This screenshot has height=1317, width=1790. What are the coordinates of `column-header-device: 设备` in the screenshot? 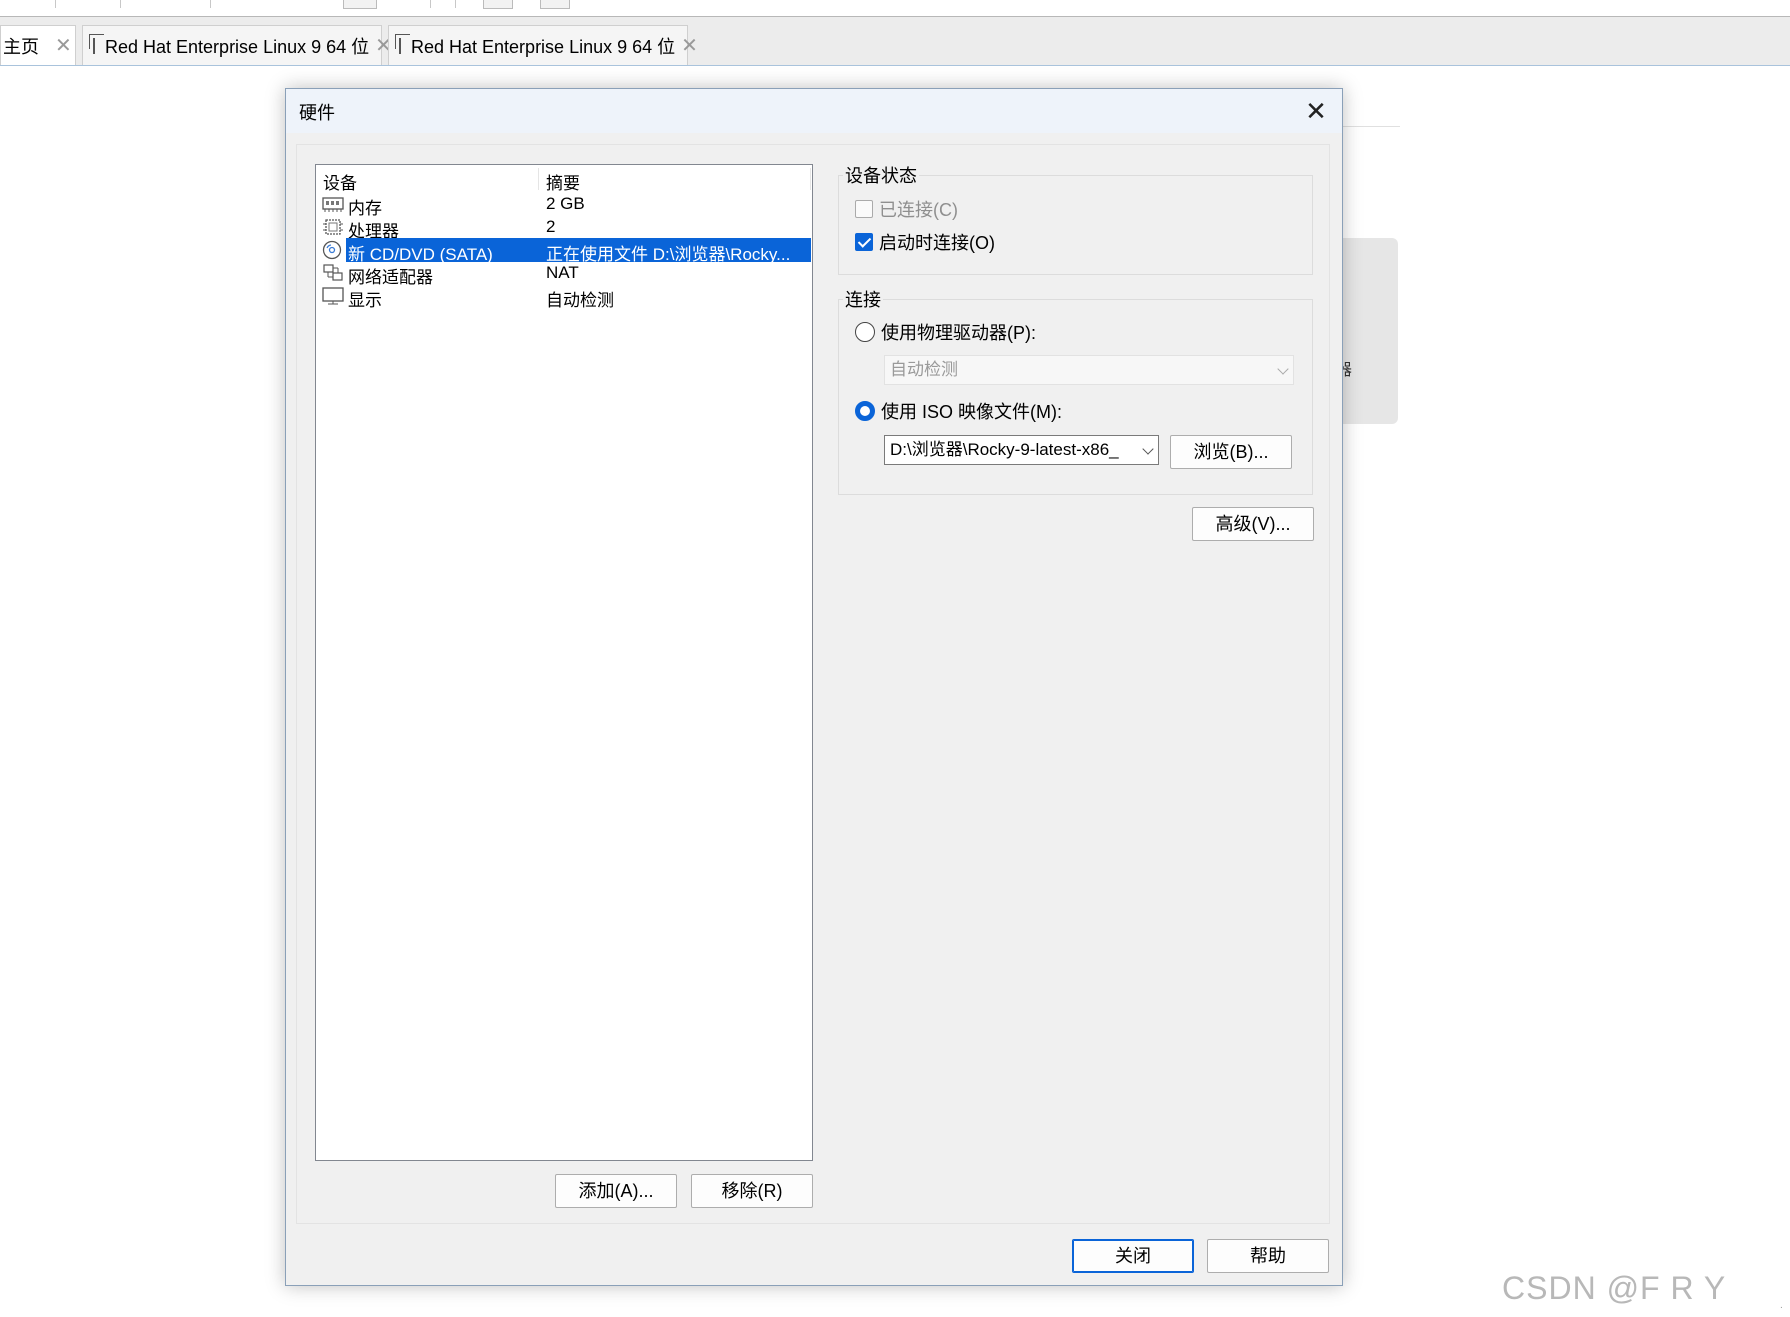 It's located at (340, 181).